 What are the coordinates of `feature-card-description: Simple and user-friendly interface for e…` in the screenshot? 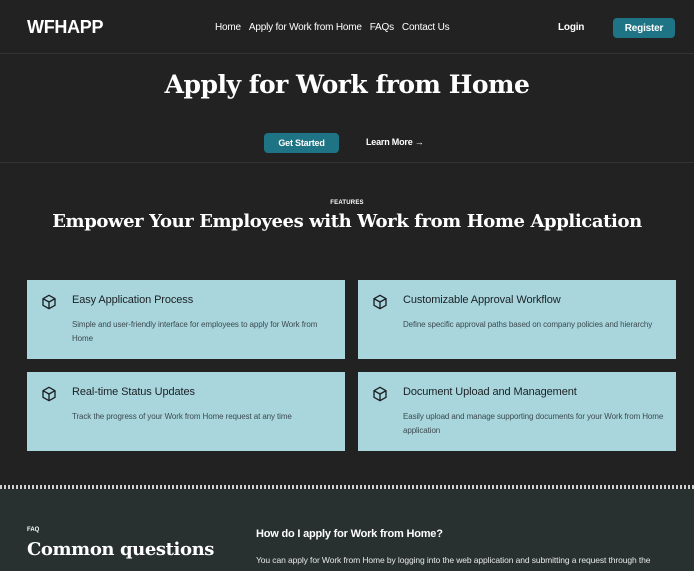 It's located at (195, 331).